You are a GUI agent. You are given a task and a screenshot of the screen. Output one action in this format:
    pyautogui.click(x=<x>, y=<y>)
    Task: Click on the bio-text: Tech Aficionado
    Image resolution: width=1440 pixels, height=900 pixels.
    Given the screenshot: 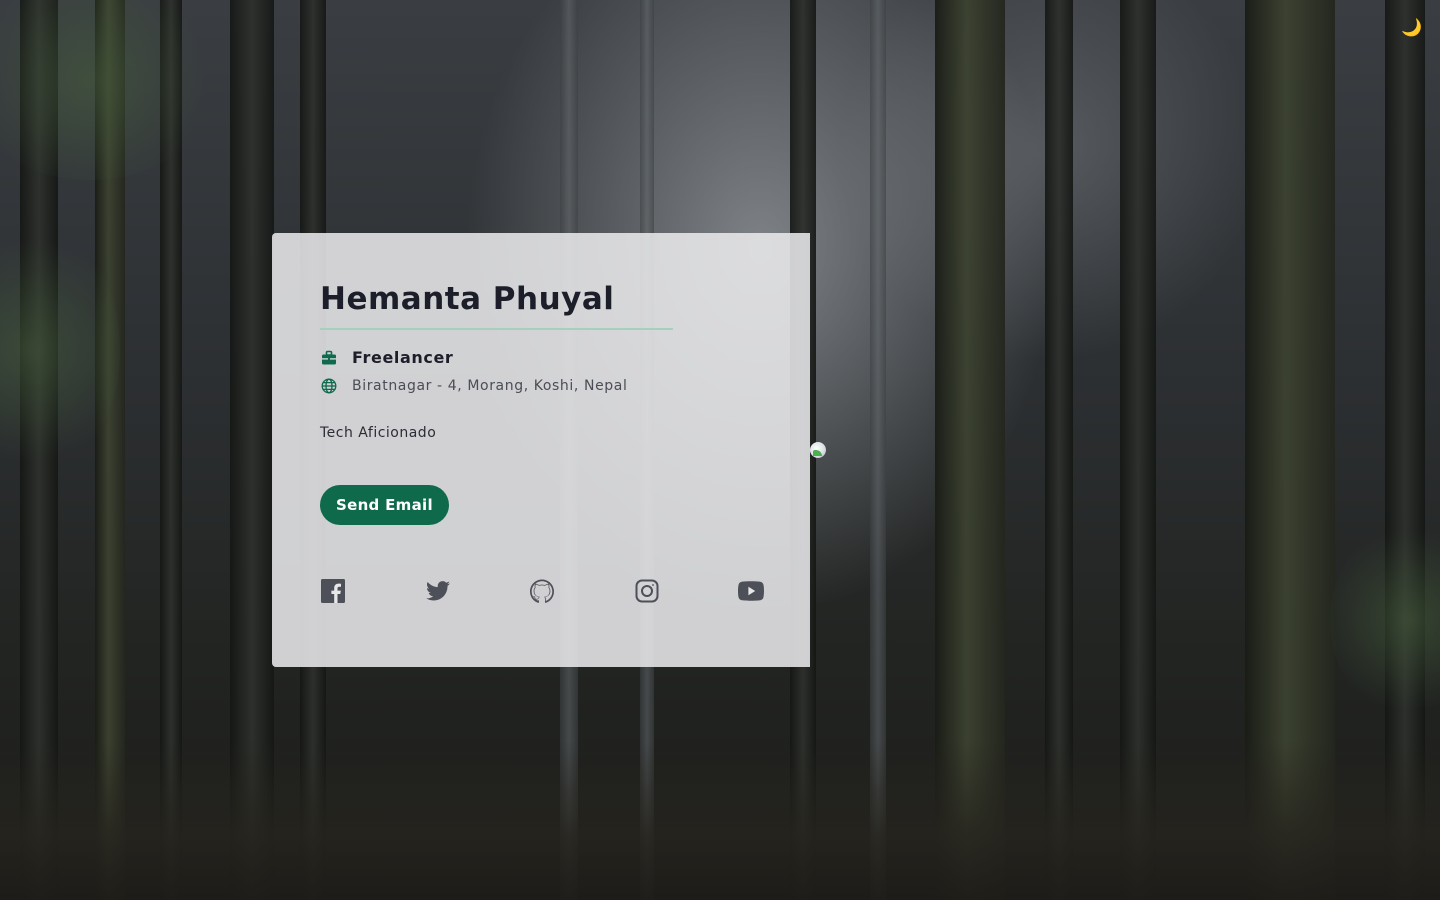 What is the action you would take?
    pyautogui.click(x=378, y=433)
    